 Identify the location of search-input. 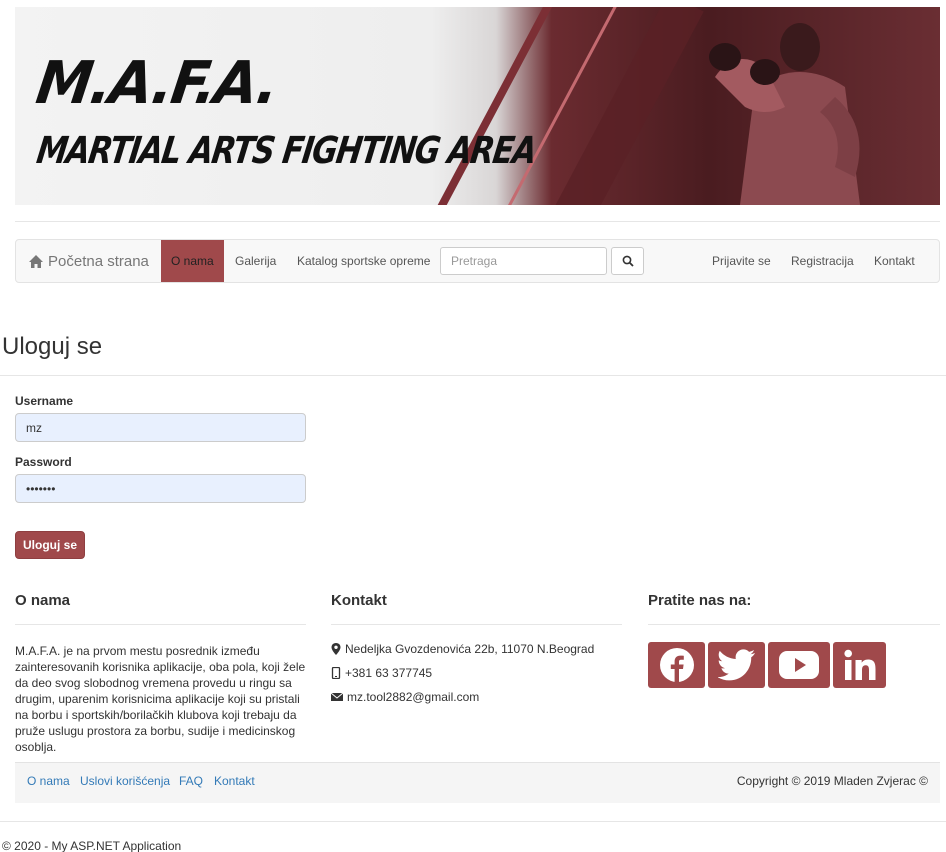
(523, 261).